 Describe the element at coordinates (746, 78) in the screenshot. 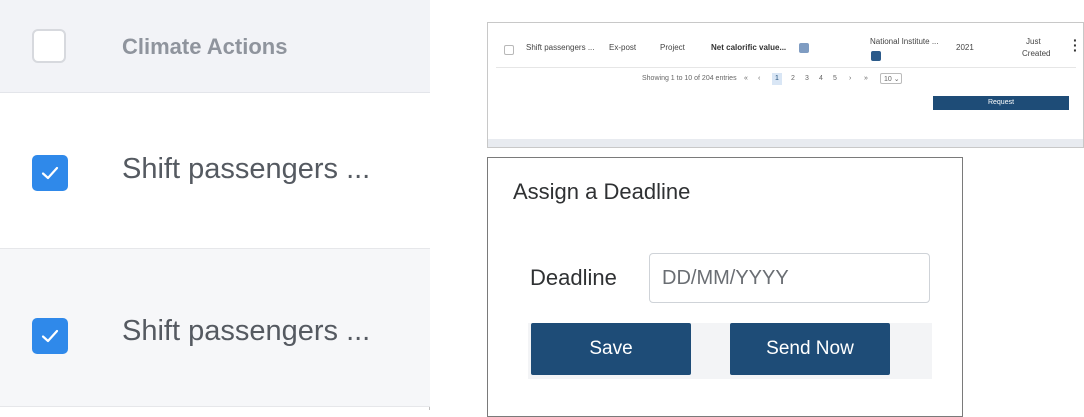

I see `first-page-icon: «` at that location.